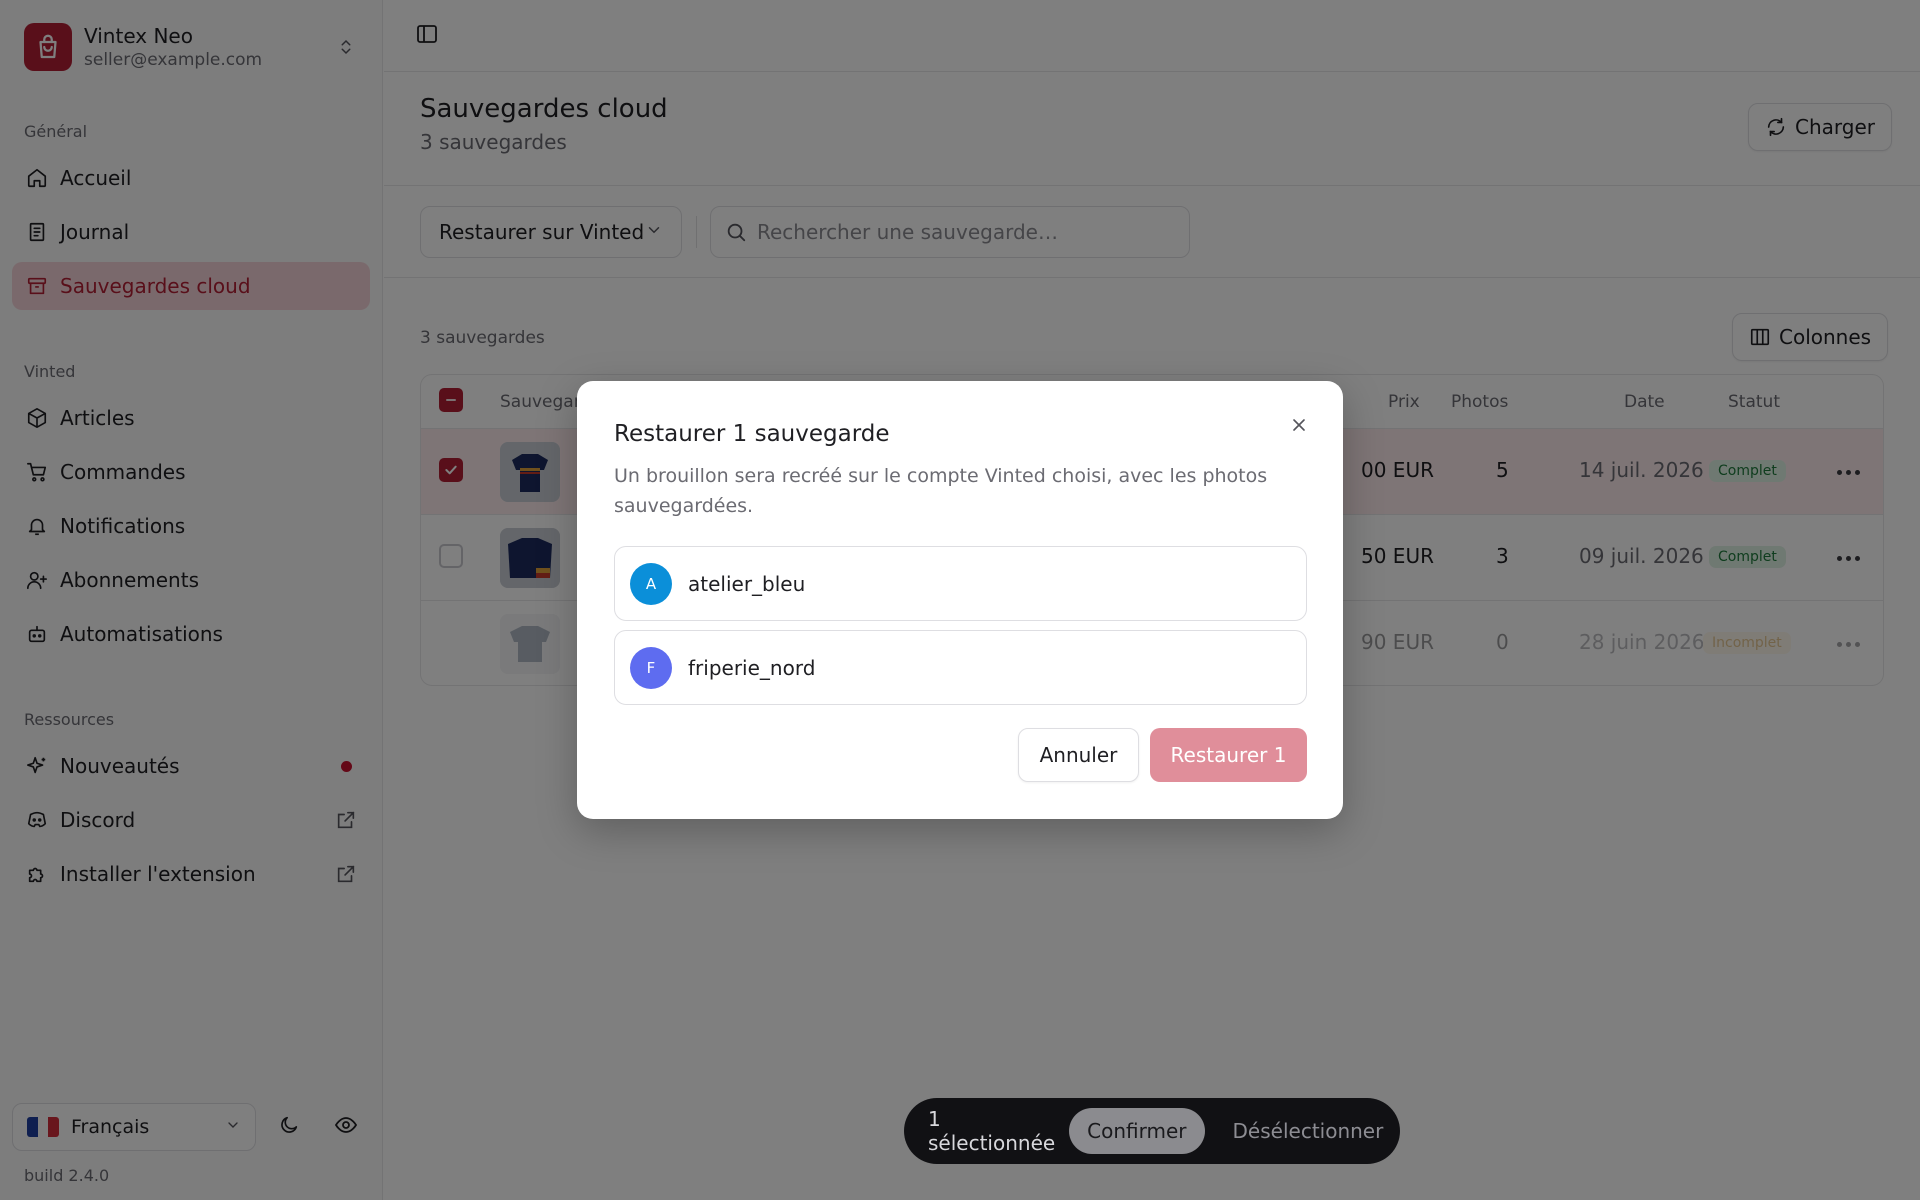  What do you see at coordinates (1228, 755) in the screenshot?
I see `restore-button: Restaurer 1` at bounding box center [1228, 755].